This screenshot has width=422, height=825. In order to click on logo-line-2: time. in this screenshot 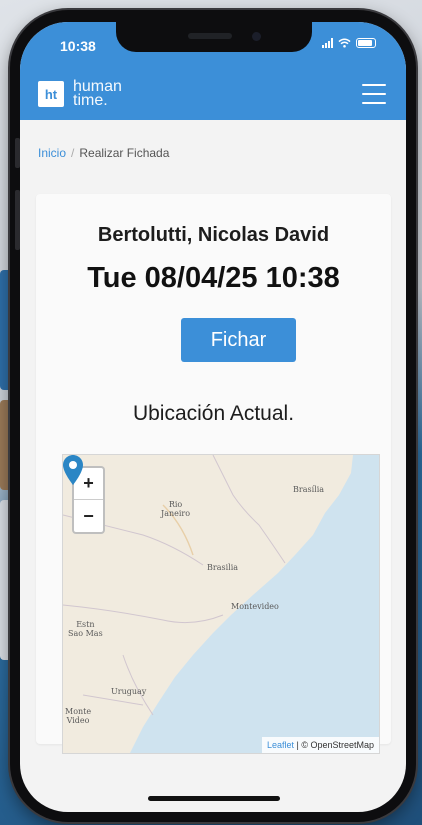, I will do `click(90, 100)`.